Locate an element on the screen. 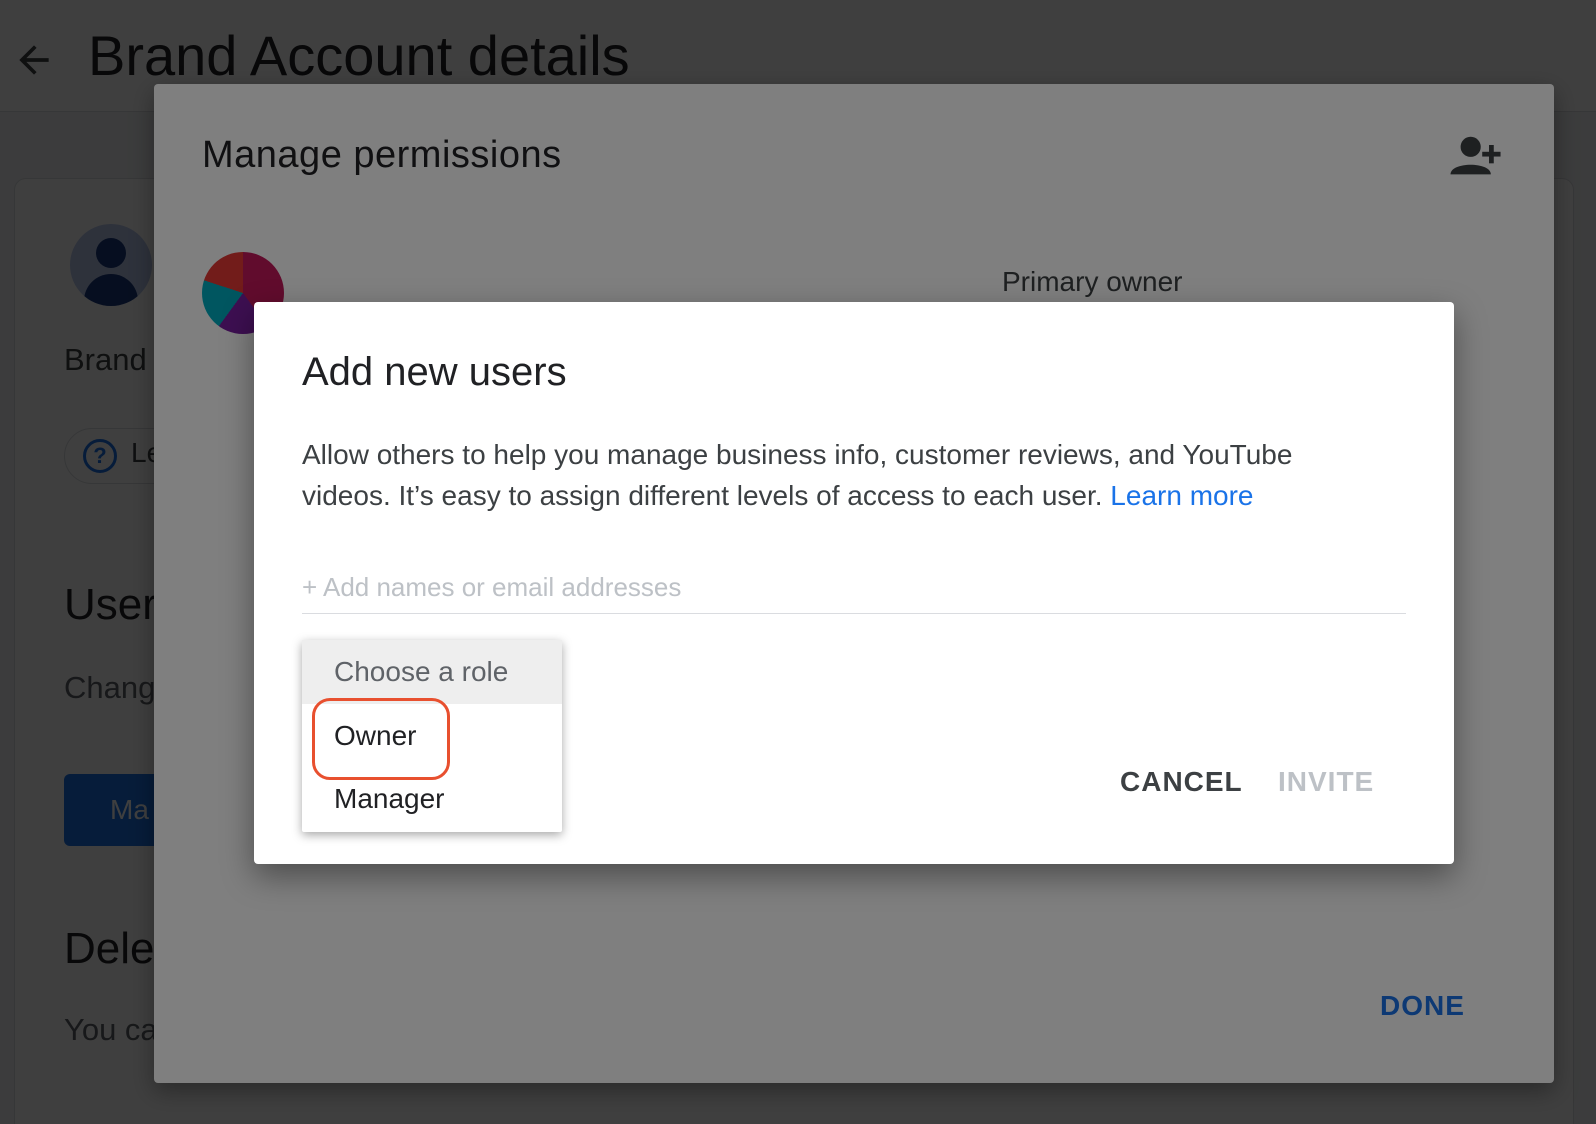  role-option-manager: Manager is located at coordinates (389, 799).